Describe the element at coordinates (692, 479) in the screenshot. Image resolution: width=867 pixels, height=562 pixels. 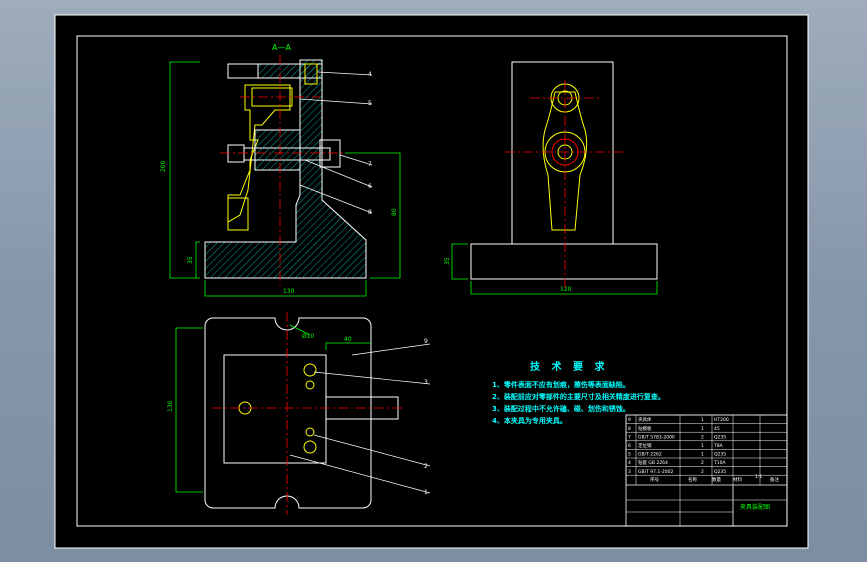
I see `bom-header-name: 名称` at that location.